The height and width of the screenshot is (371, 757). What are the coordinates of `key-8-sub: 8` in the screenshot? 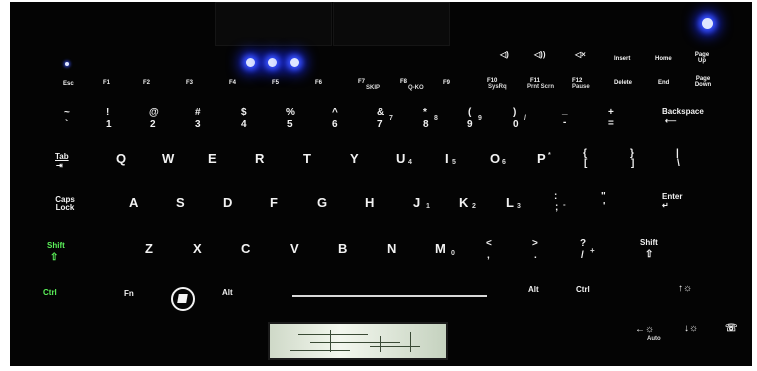 It's located at (436, 118).